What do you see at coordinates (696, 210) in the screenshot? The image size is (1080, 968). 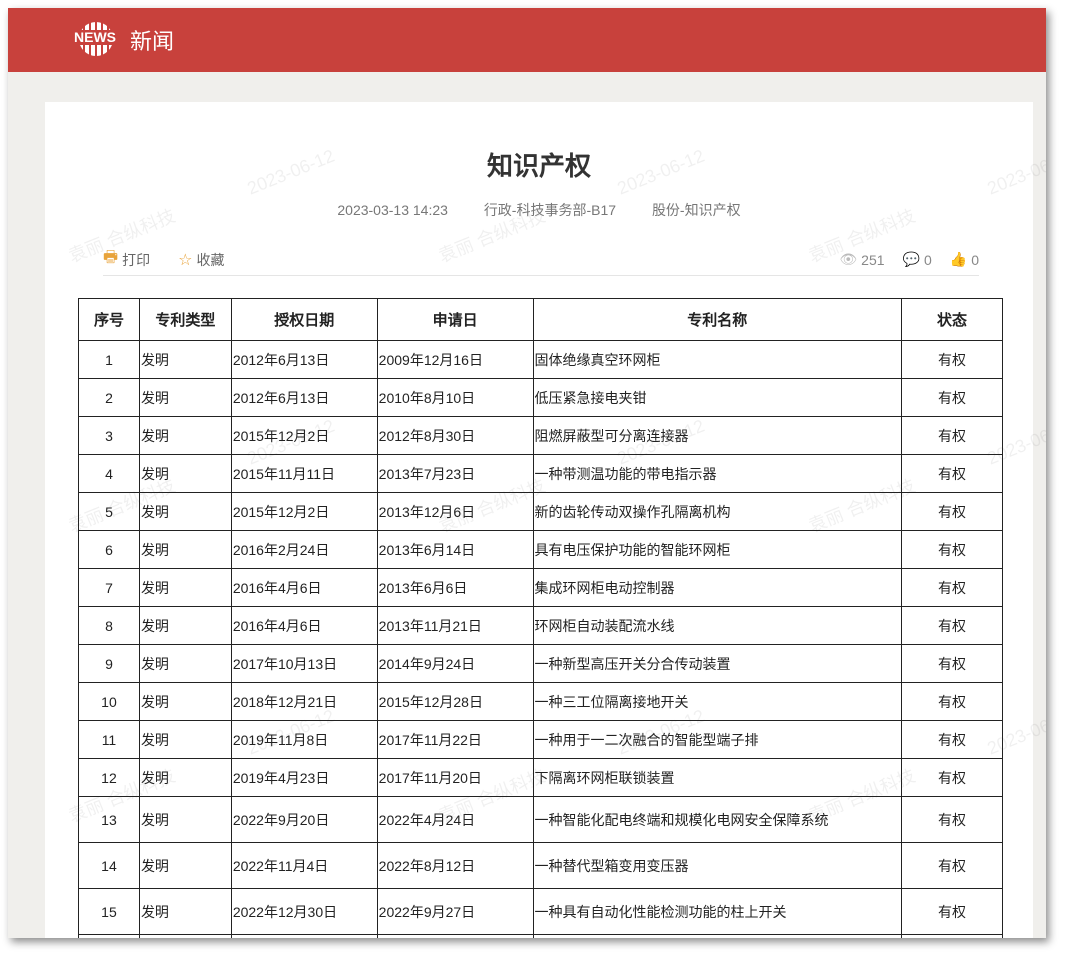 I see `article-category: 股份-知识产权` at bounding box center [696, 210].